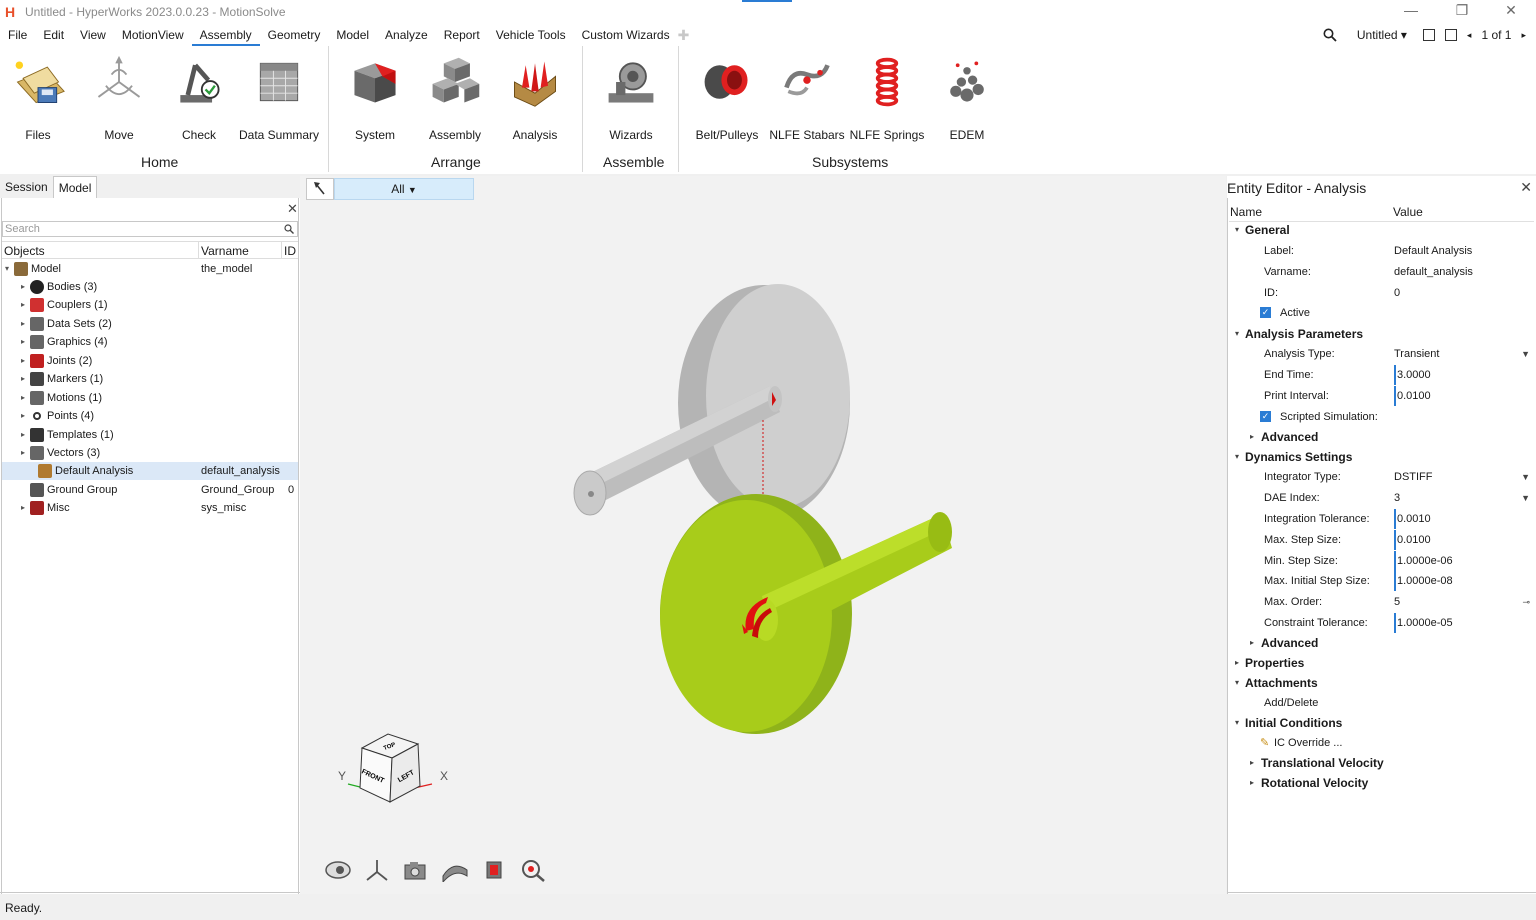 This screenshot has height=920, width=1536. I want to click on tree-row: ▸ Vectors (3), so click(150, 453).